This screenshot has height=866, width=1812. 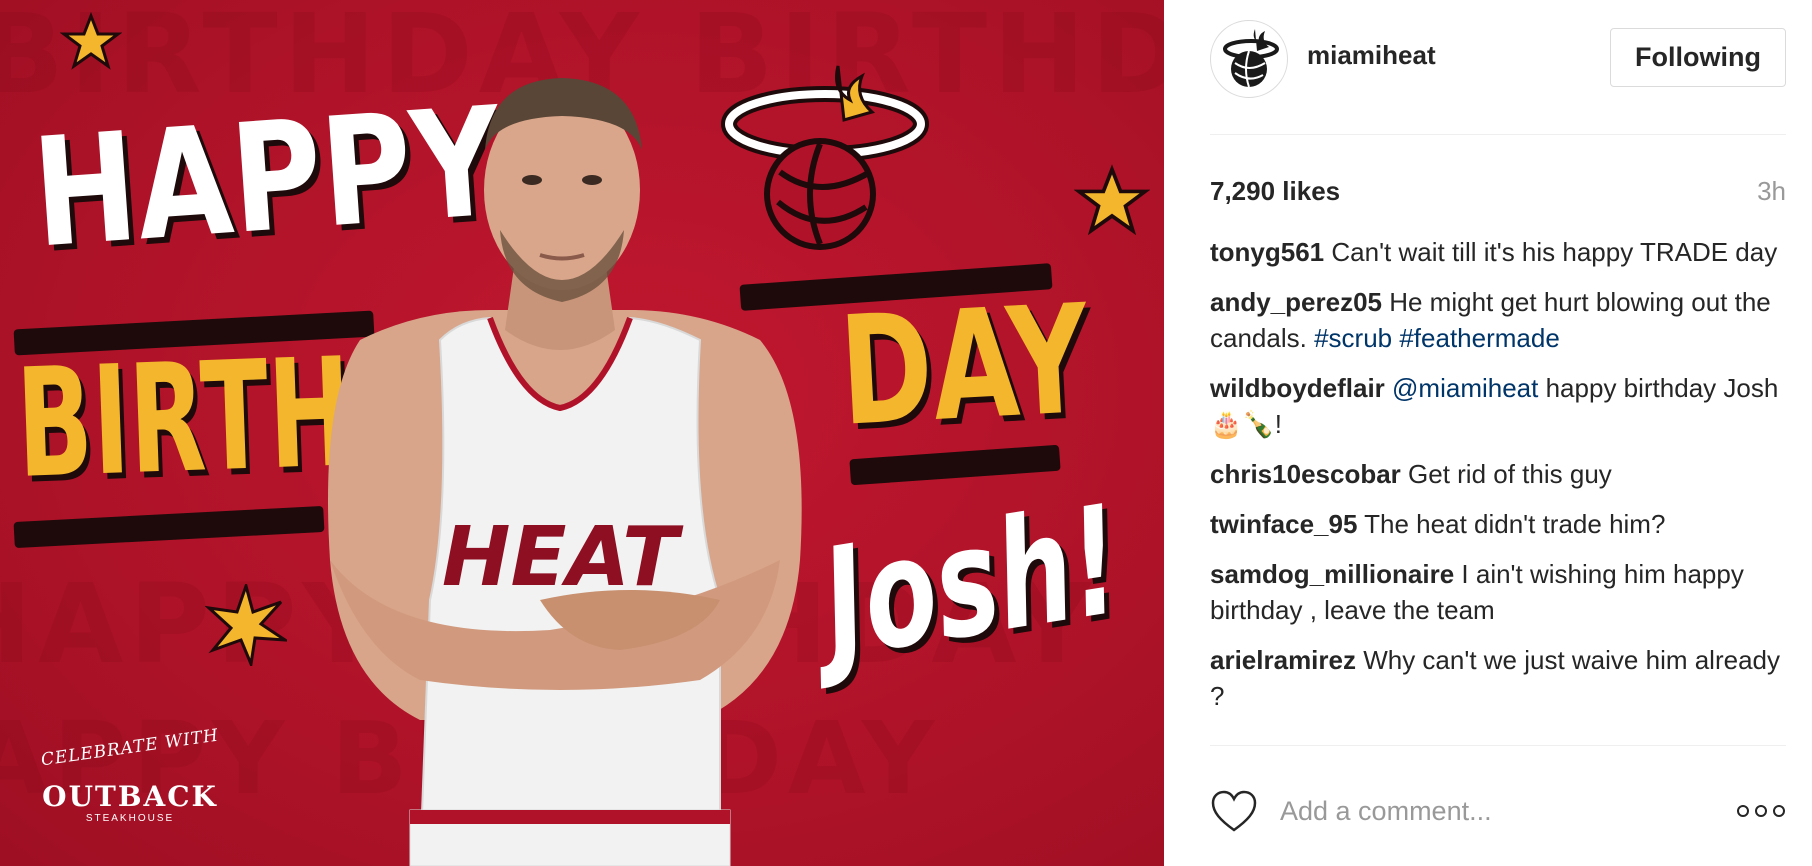 I want to click on comment-text: Can't wait till it's his happy TRADE day, so click(x=1551, y=252).